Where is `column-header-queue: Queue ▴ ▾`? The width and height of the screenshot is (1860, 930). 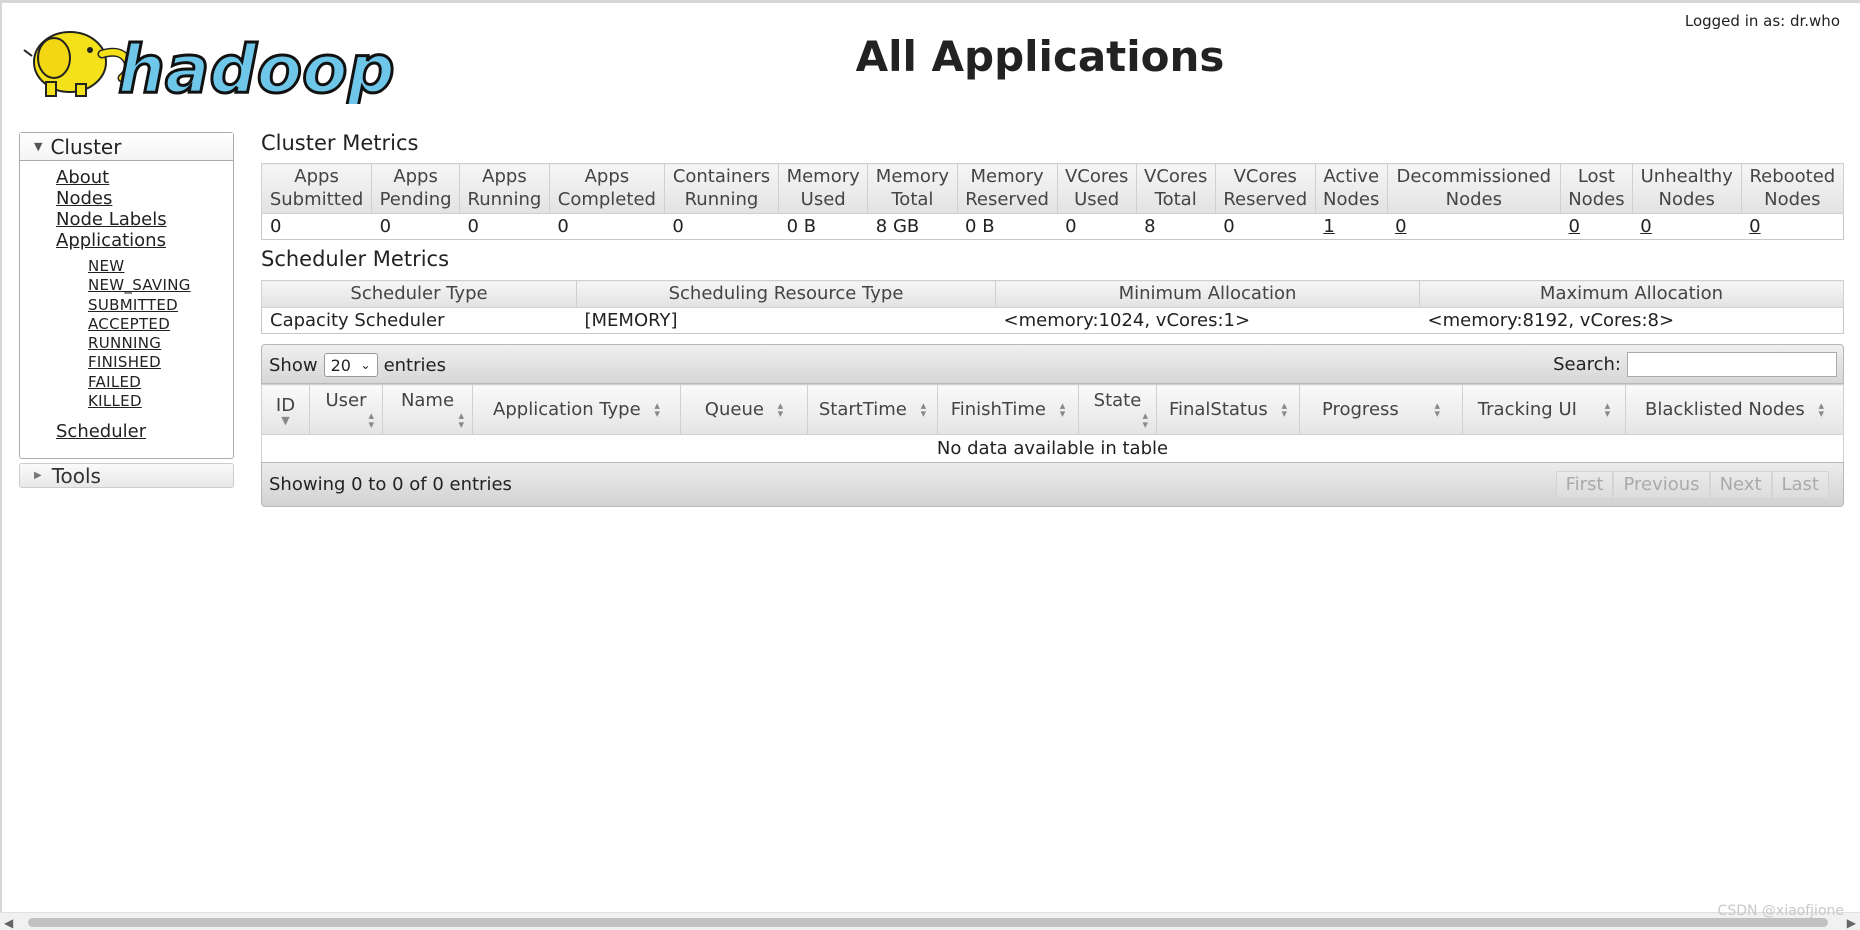 column-header-queue: Queue ▴ ▾ is located at coordinates (744, 409).